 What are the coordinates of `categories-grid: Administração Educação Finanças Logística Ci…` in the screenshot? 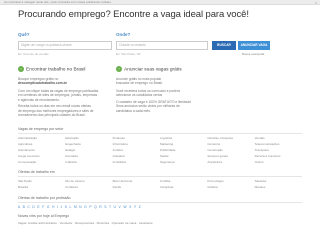 It's located at (160, 151).